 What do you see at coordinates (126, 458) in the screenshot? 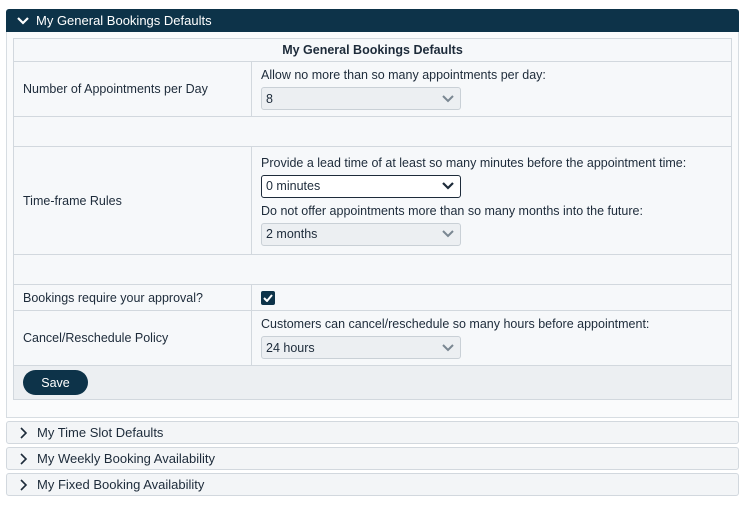
I see `accordion-label: My Weekly Booking Availability` at bounding box center [126, 458].